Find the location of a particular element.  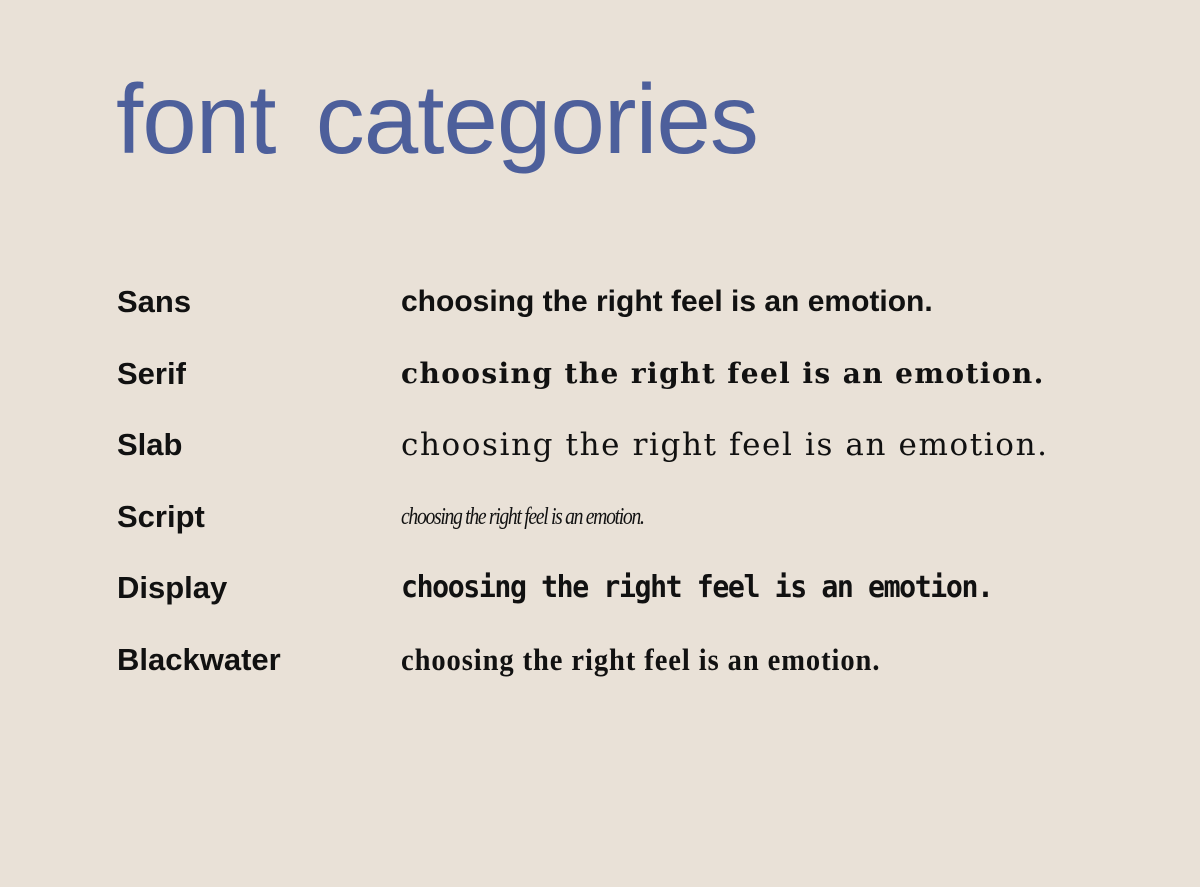

sample-text-display: choosing the right feel is an emotion. is located at coordinates (697, 587).